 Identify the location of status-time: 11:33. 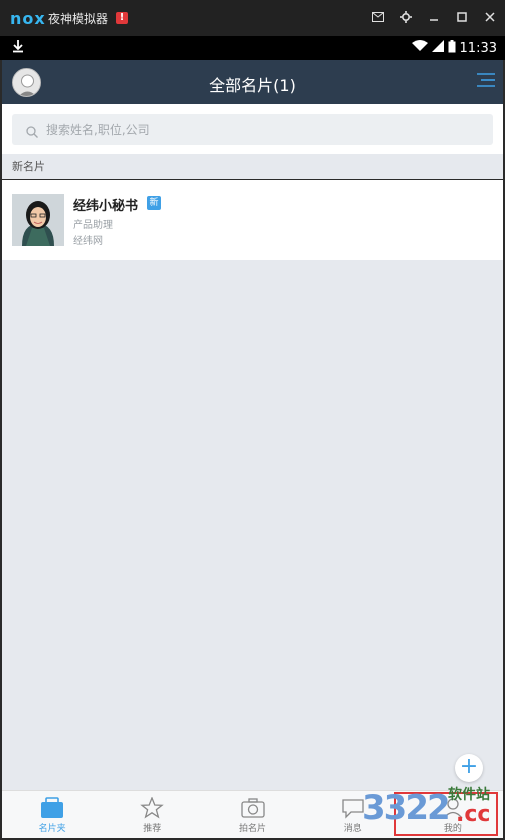
(478, 48).